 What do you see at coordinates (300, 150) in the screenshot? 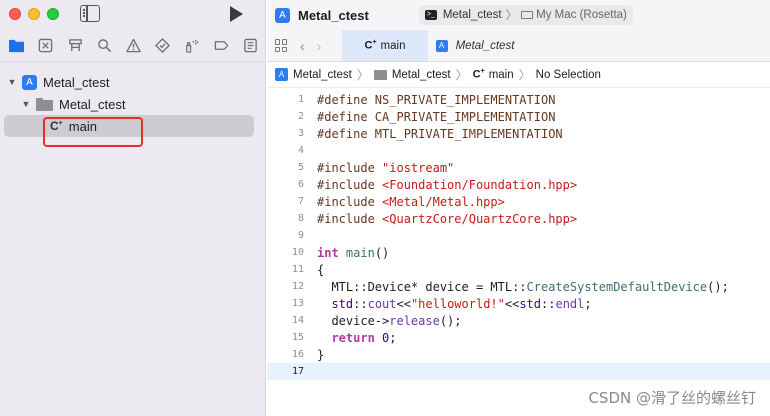
I see `line-number: 4` at bounding box center [300, 150].